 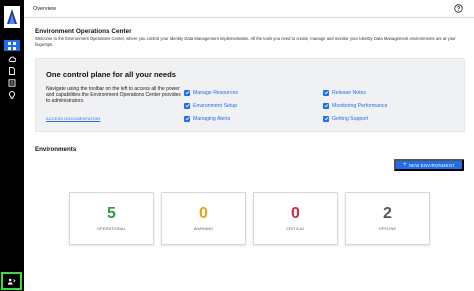 What do you see at coordinates (83, 31) in the screenshot?
I see `page-title: Environment Operations Center` at bounding box center [83, 31].